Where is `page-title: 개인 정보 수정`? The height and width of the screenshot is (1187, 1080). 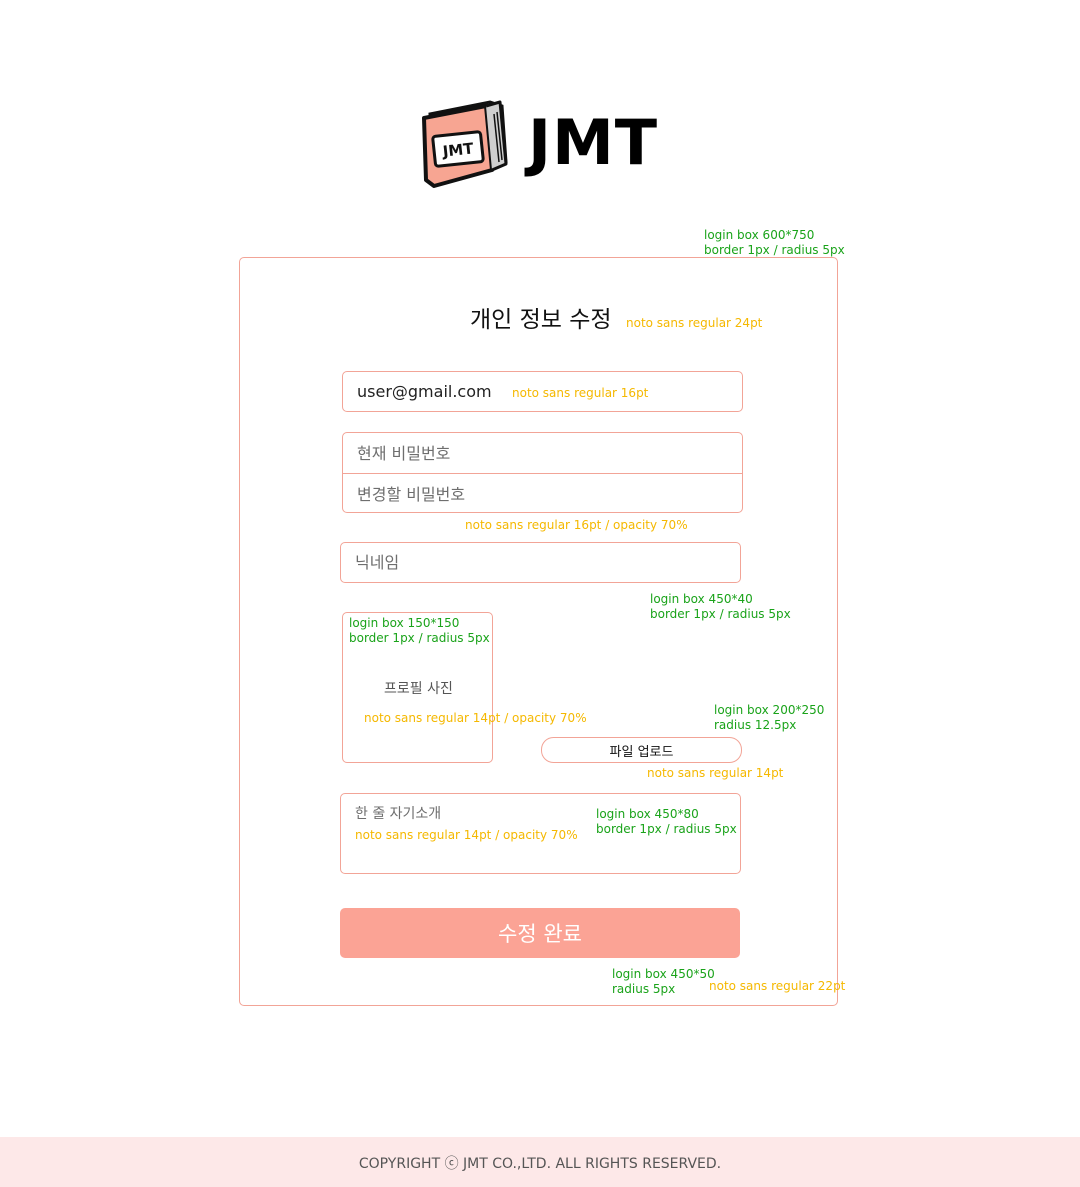
page-title: 개인 정보 수정 is located at coordinates (541, 320).